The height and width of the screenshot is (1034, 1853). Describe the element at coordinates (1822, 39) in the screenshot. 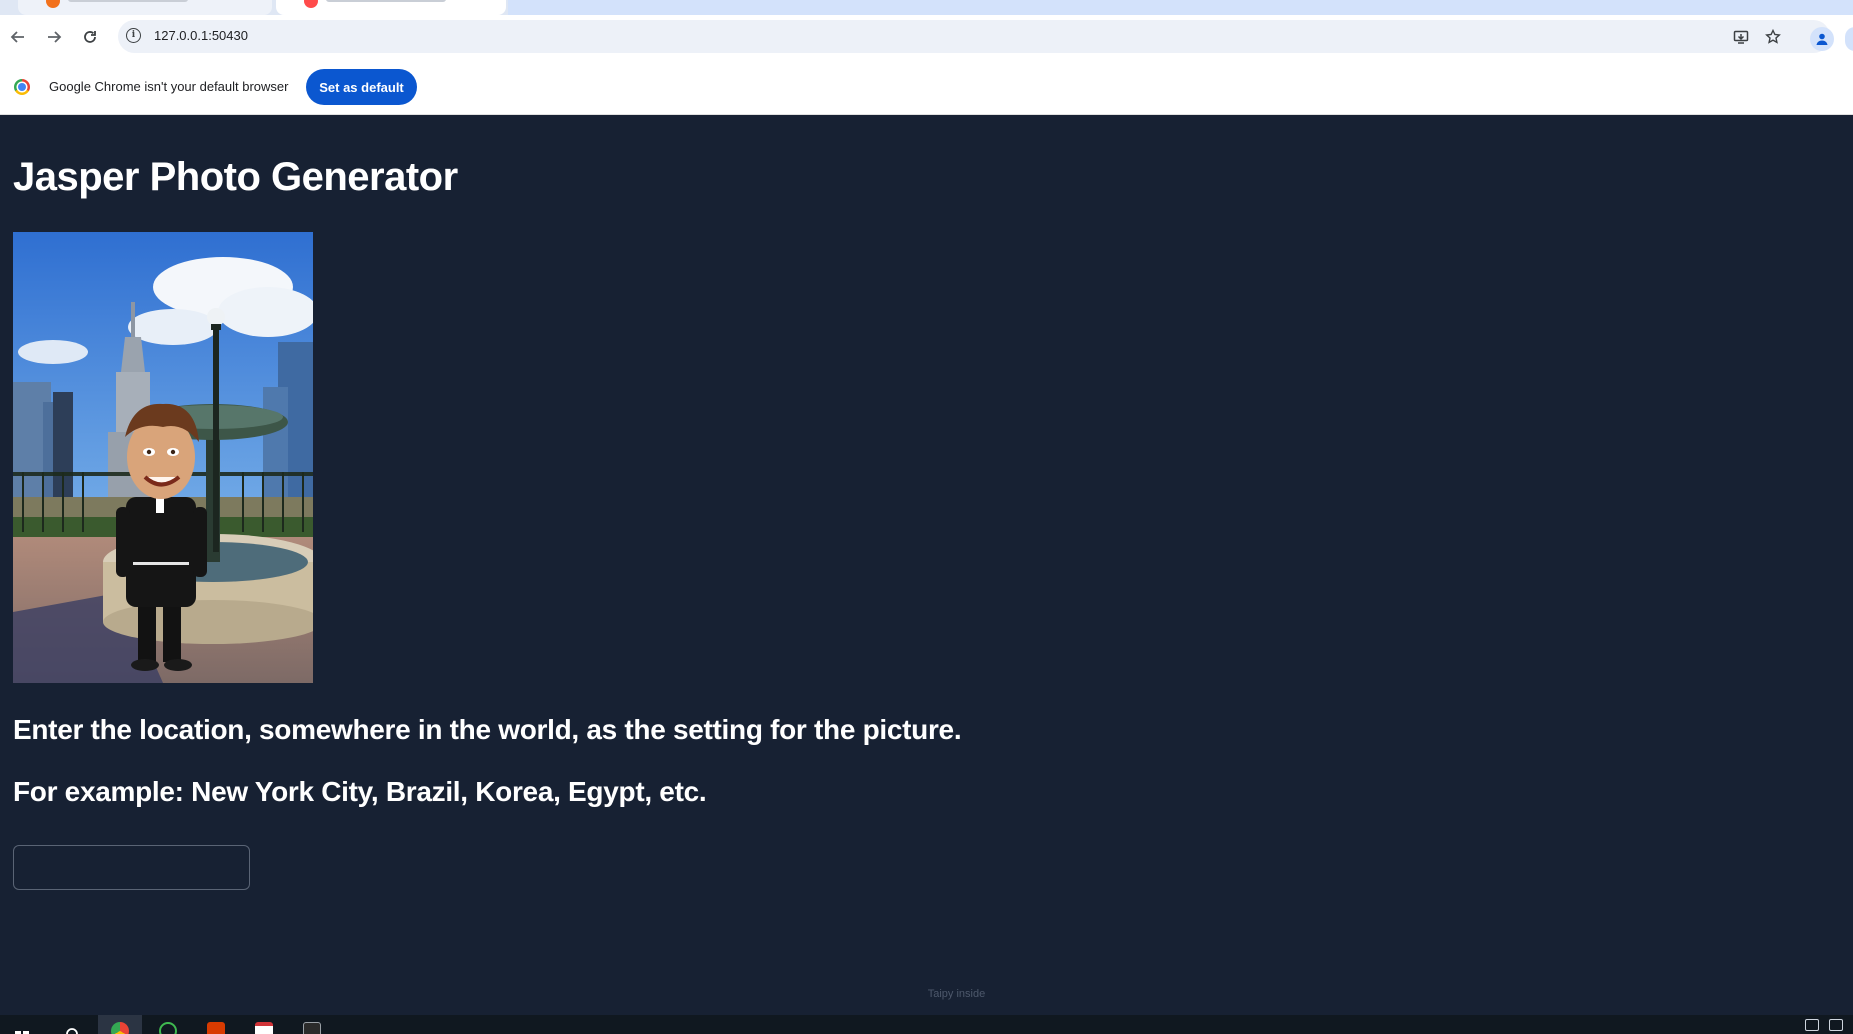

I see `profile-icon` at that location.